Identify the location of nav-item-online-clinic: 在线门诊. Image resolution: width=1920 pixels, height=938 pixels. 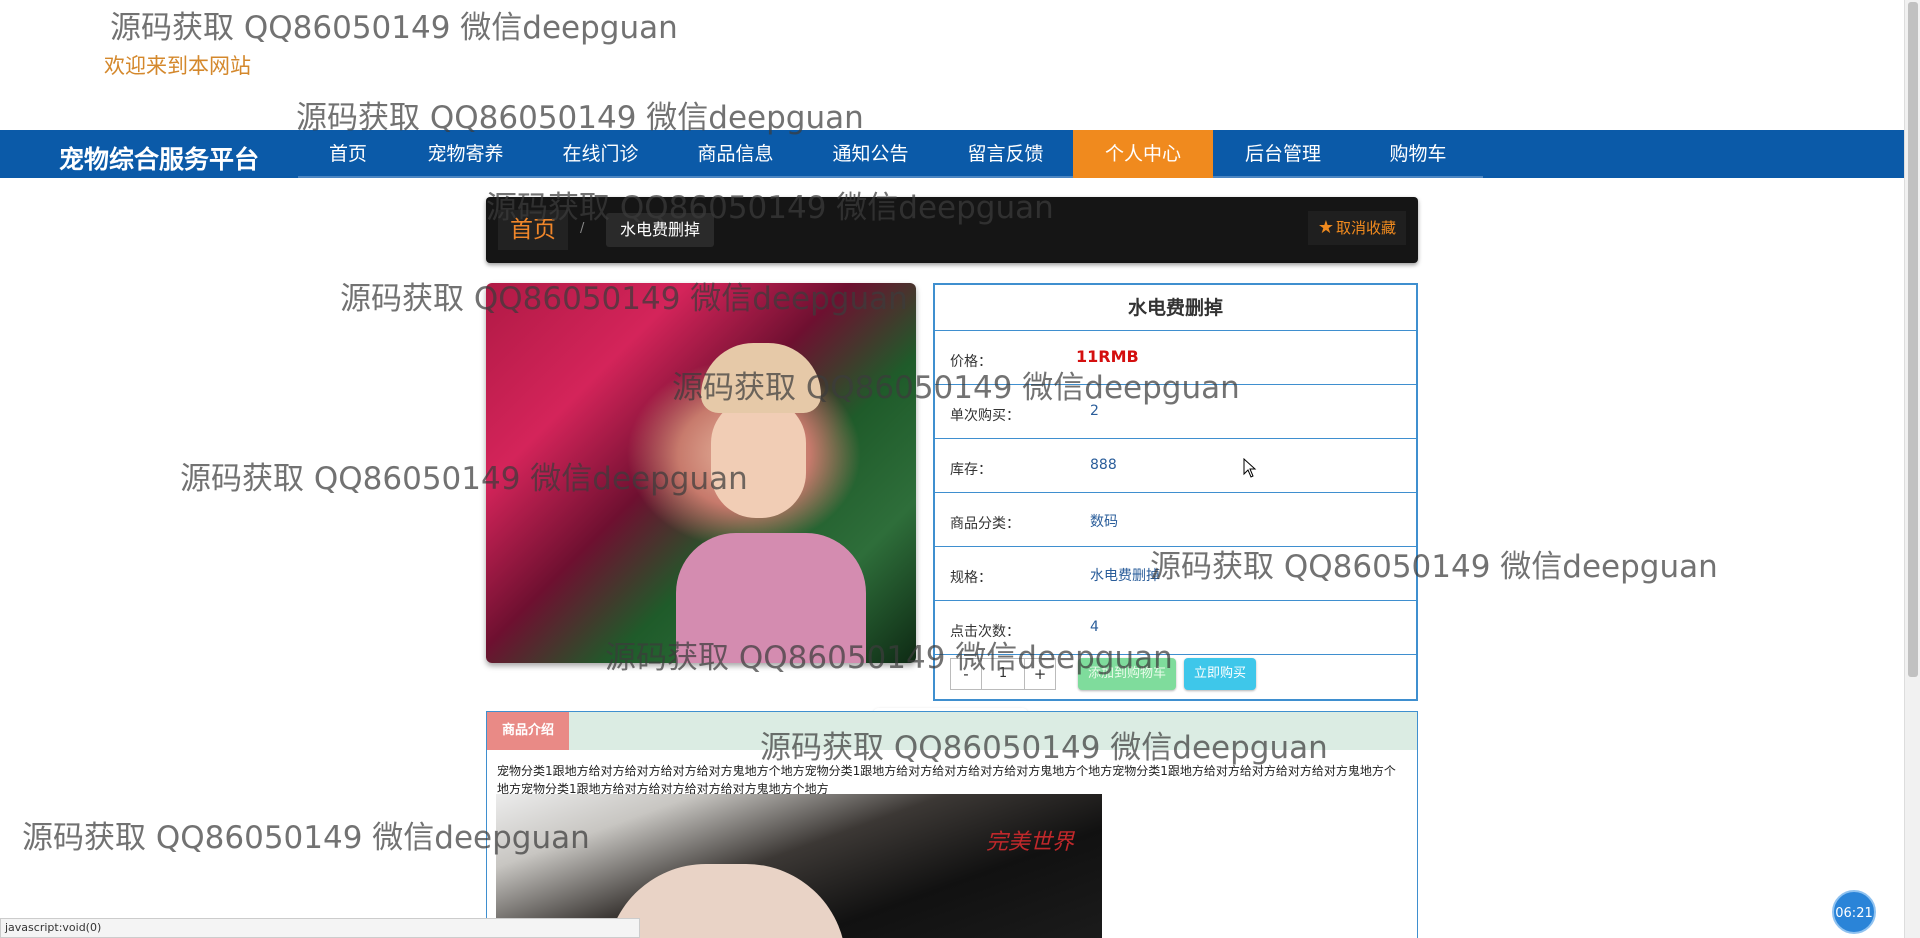
(600, 154).